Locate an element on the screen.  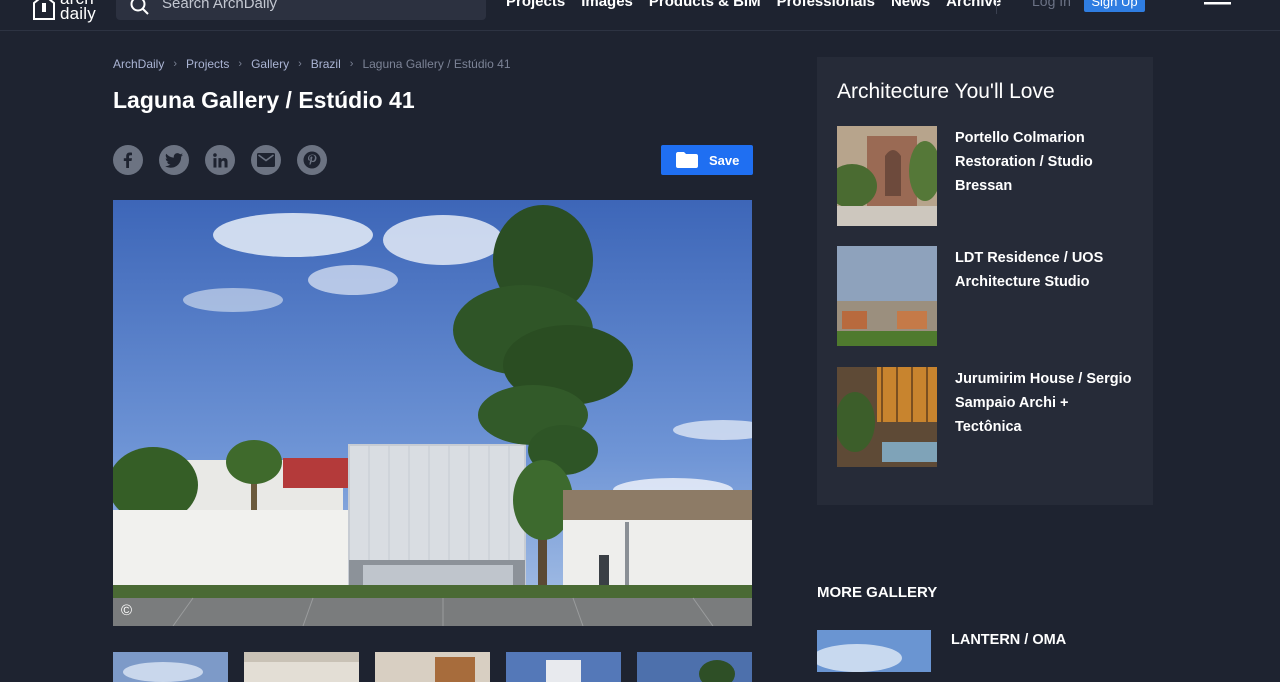
breadcrumb-current: Laguna Gallery / Estúdio 41 is located at coordinates (436, 64).